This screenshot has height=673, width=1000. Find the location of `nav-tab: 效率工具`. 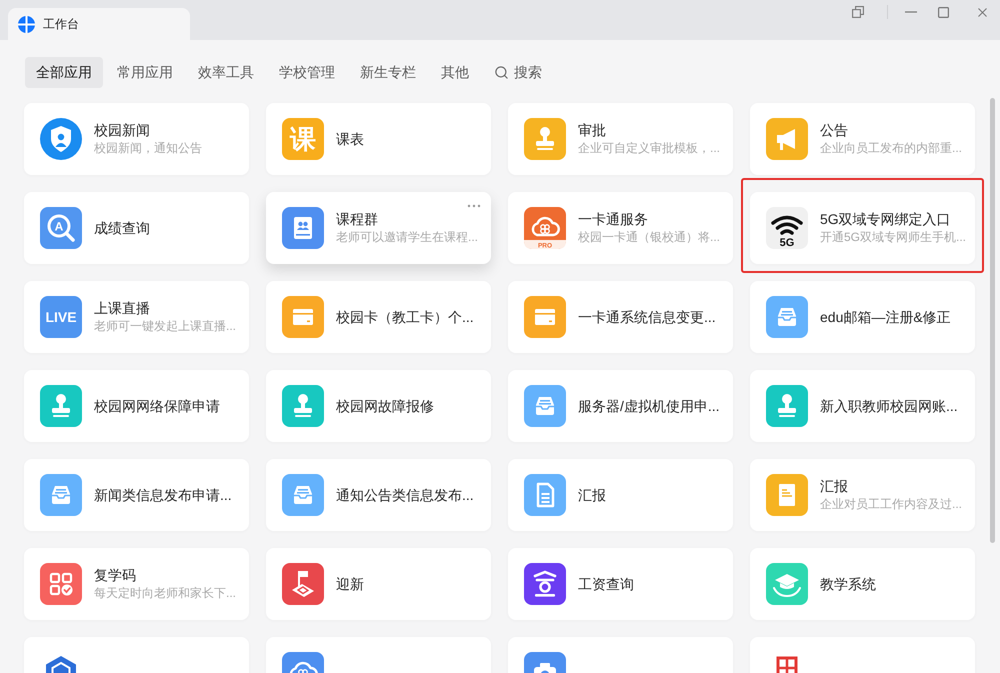

nav-tab: 效率工具 is located at coordinates (226, 72).